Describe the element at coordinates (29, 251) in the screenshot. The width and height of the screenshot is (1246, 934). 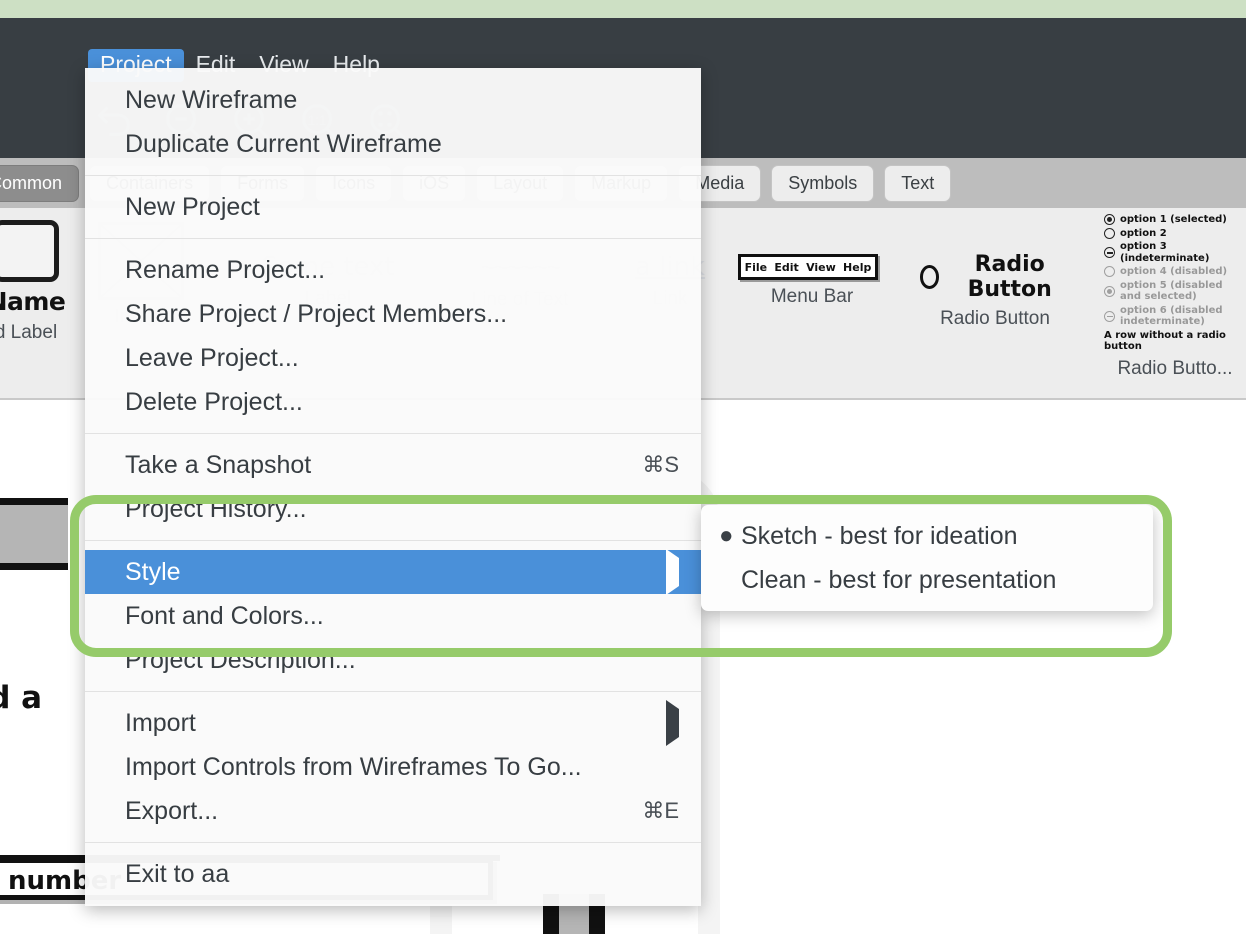
I see `field-box-icon` at that location.